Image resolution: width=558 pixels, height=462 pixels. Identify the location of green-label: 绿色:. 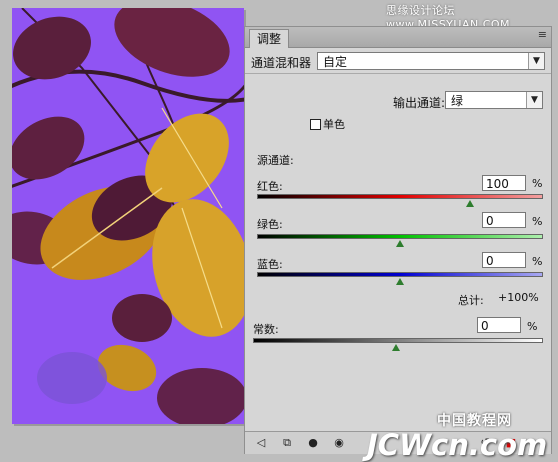
(270, 224).